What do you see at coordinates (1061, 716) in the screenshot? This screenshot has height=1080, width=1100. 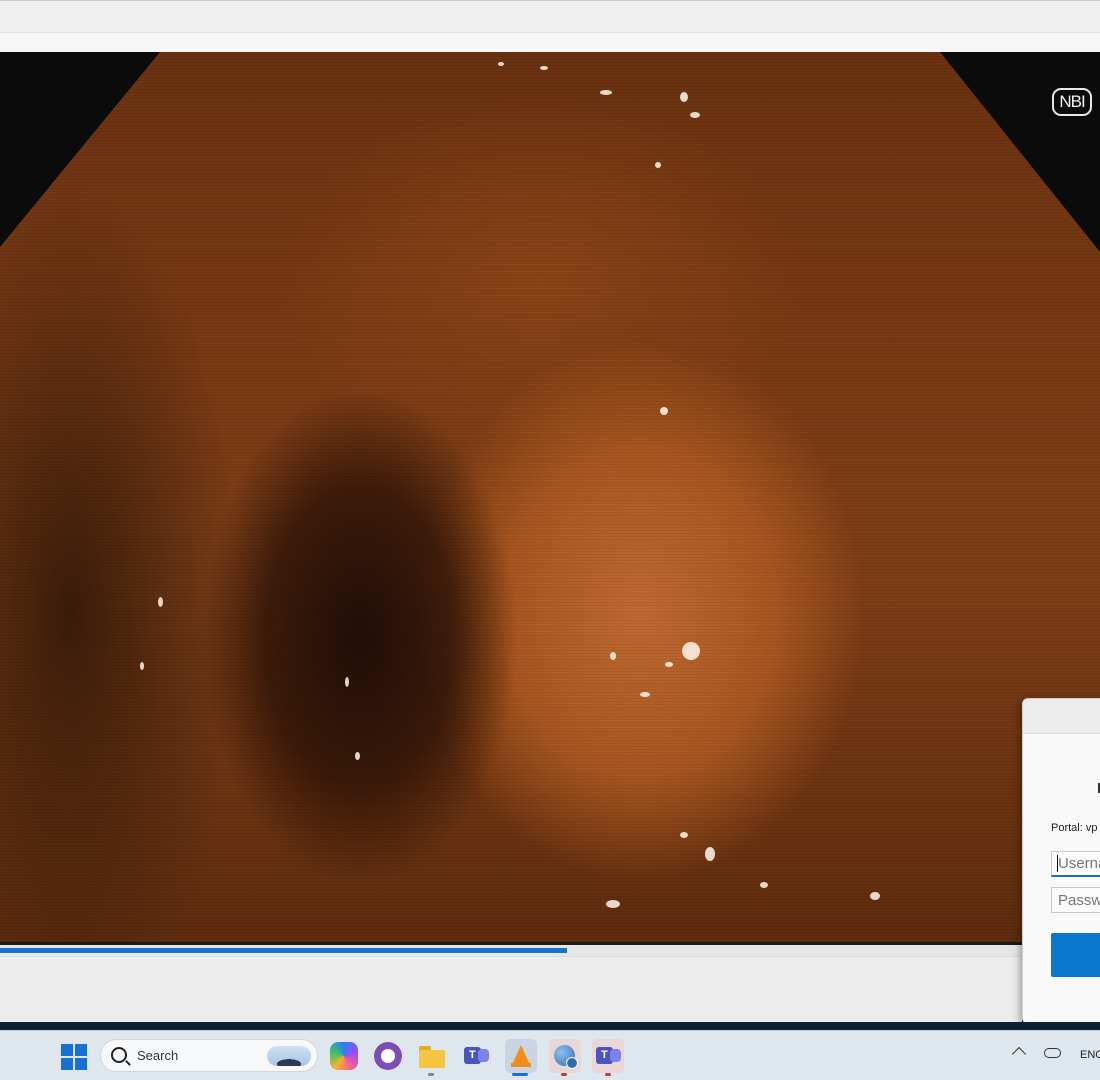 I see `dialog-title-bar` at bounding box center [1061, 716].